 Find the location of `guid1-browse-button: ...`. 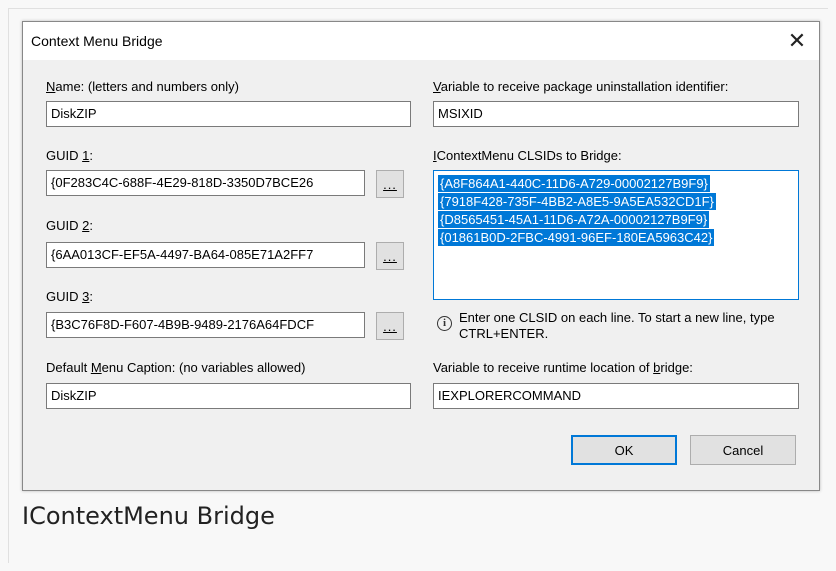

guid1-browse-button: ... is located at coordinates (390, 184).